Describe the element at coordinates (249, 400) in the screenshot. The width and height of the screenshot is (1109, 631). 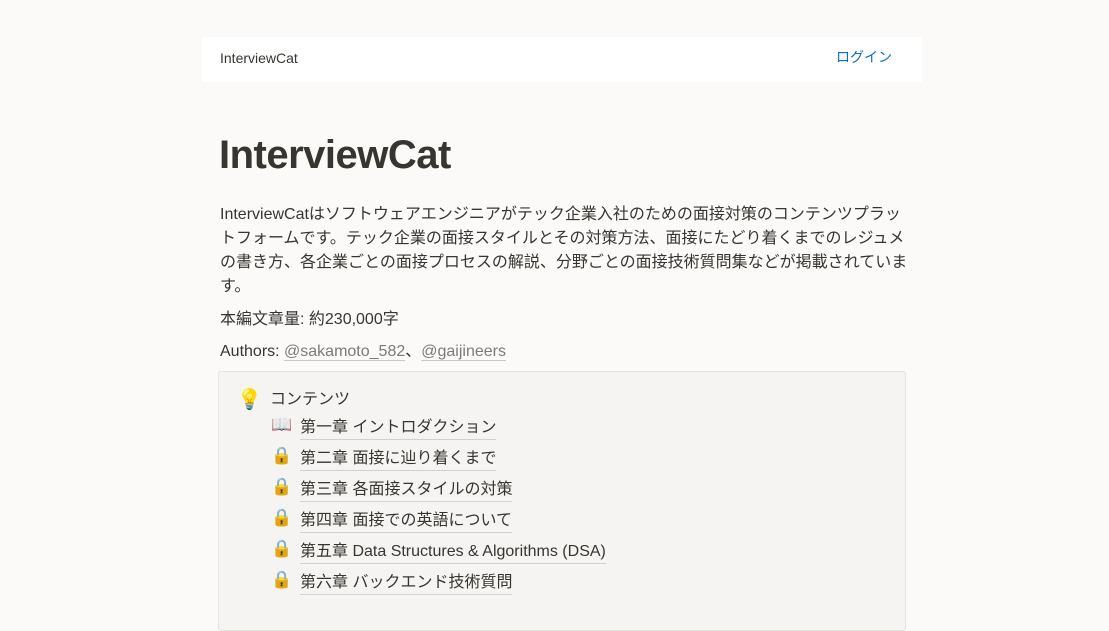
I see `lightbulb-icon: 💡` at that location.